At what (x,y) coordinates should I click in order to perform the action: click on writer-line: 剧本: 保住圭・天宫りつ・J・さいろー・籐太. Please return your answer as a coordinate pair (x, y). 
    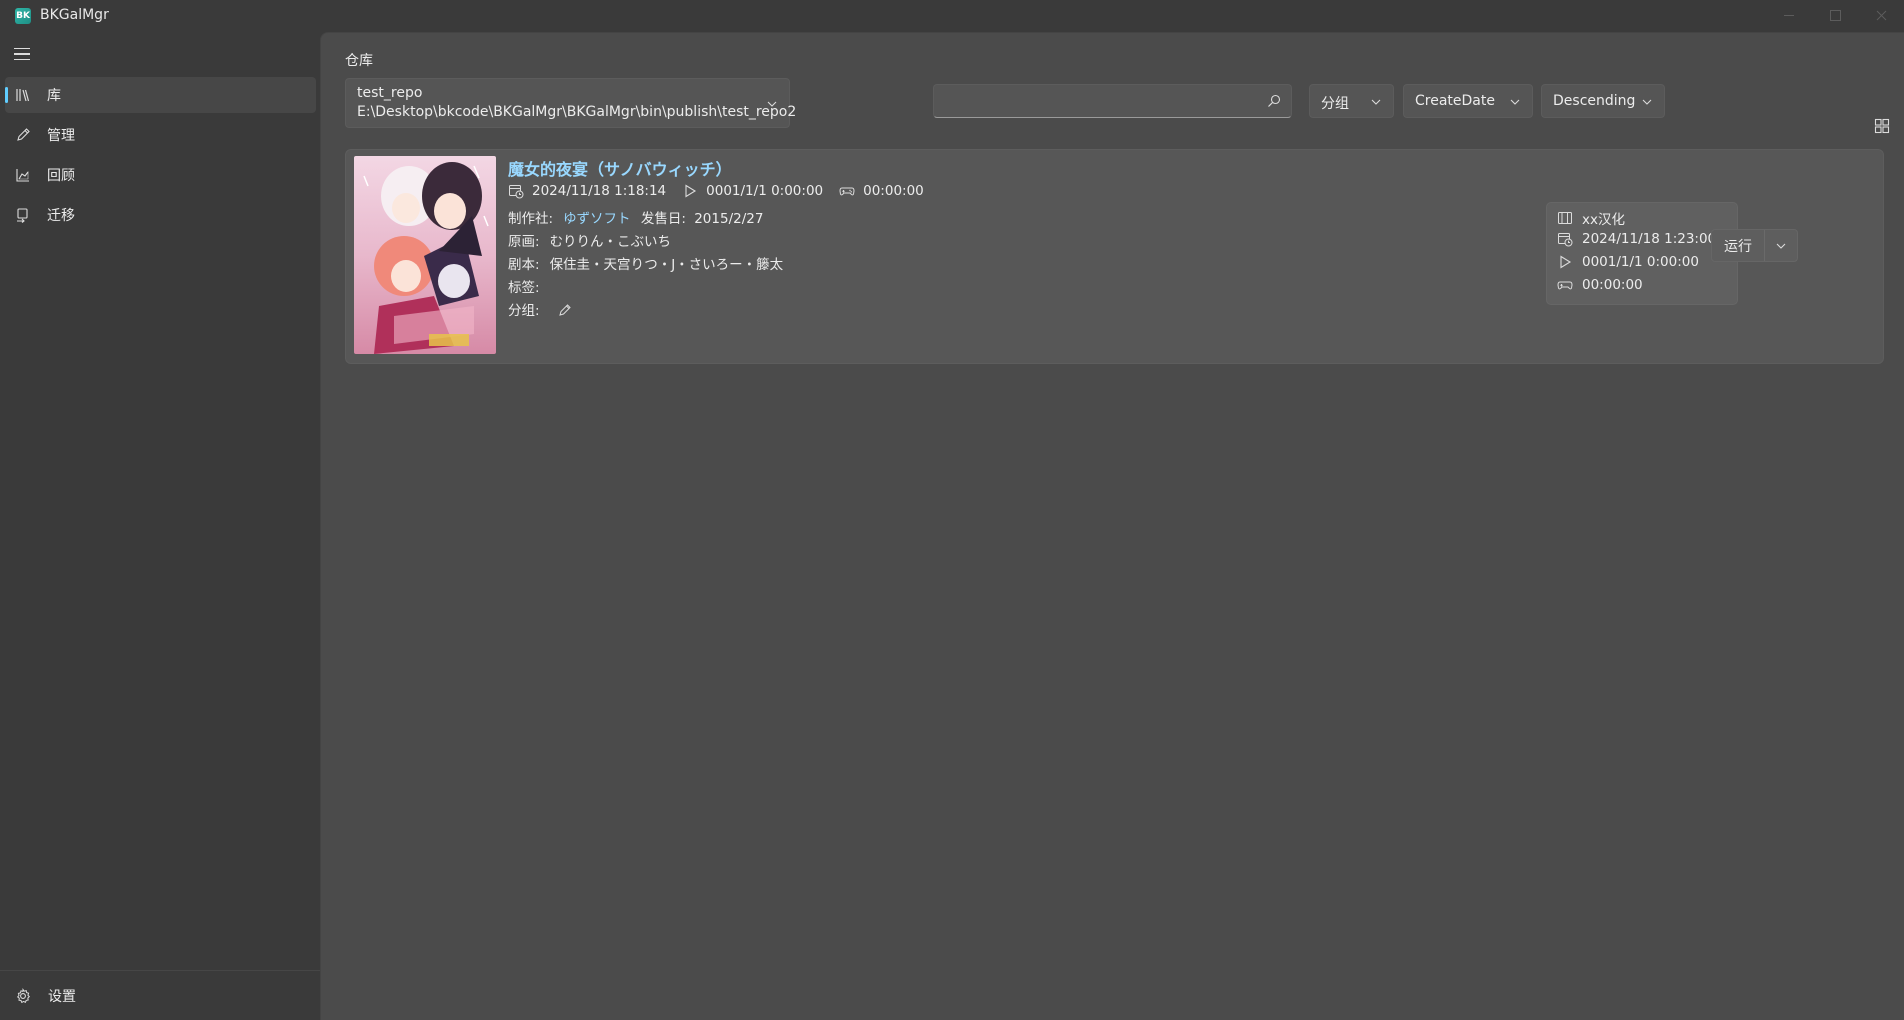
    Looking at the image, I should click on (645, 263).